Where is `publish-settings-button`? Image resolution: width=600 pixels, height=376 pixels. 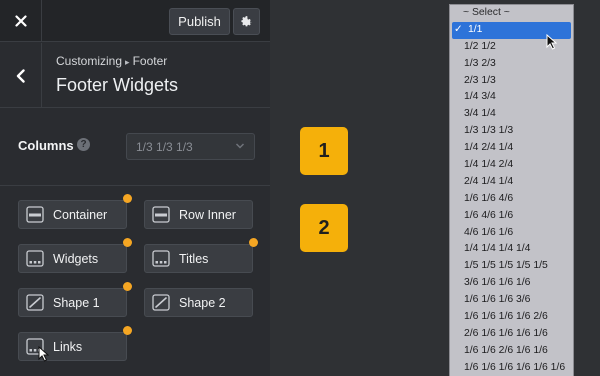
publish-settings-button is located at coordinates (246, 21).